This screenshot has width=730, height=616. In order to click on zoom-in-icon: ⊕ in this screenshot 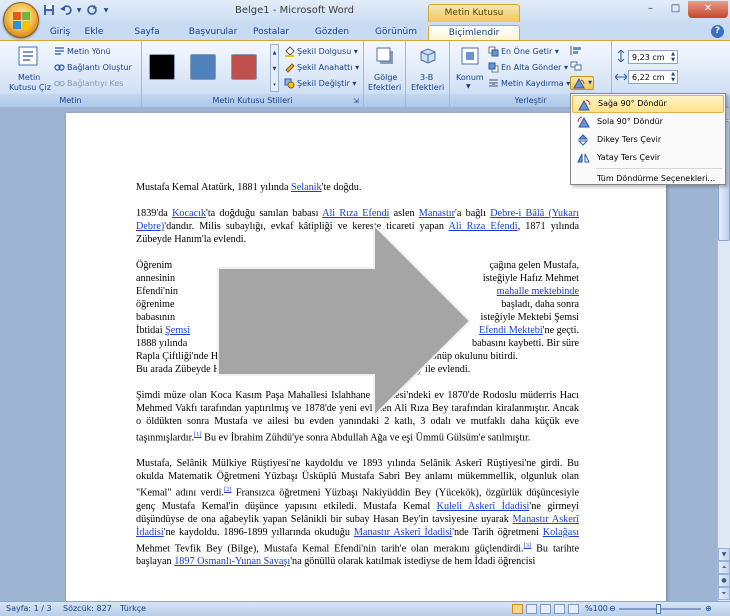, I will do `click(708, 608)`.